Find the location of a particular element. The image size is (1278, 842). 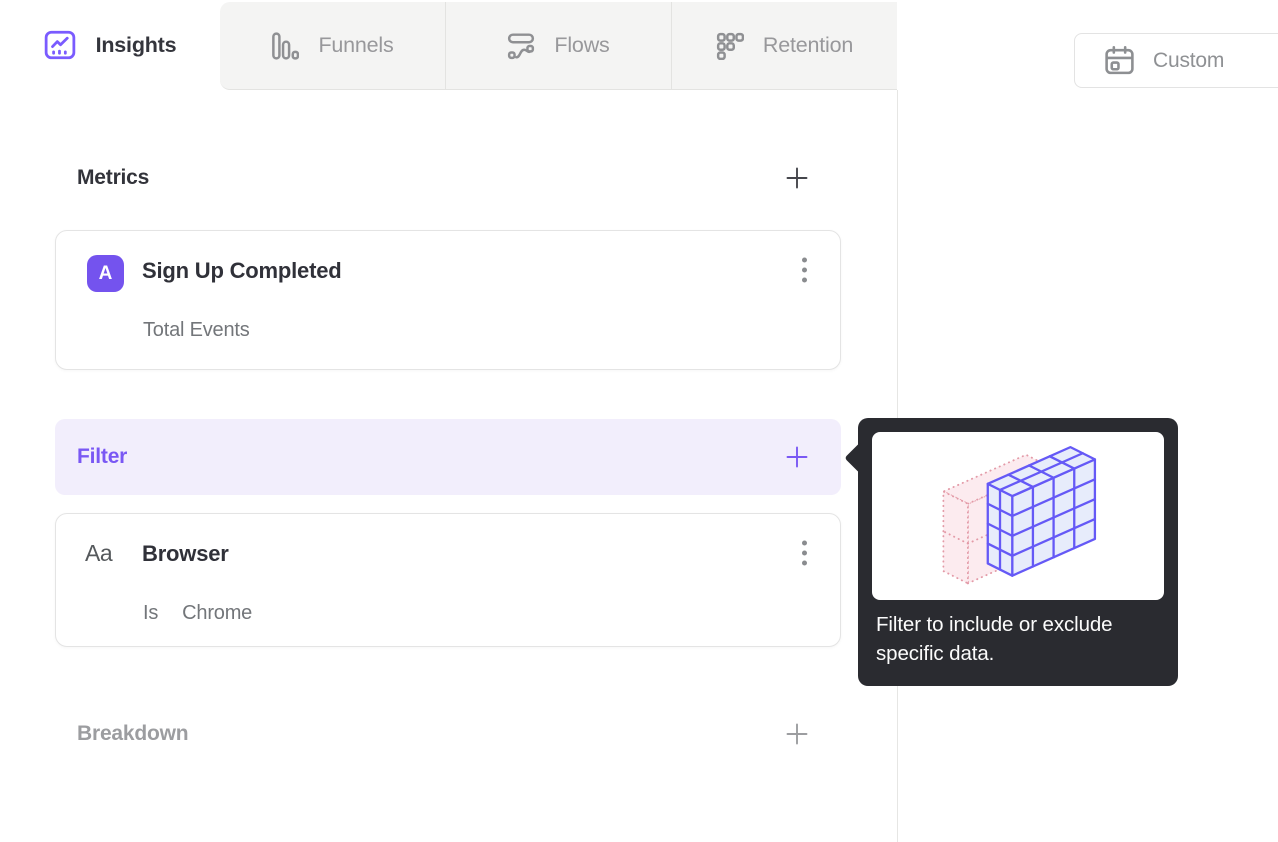

tab-label: Flows is located at coordinates (582, 45).